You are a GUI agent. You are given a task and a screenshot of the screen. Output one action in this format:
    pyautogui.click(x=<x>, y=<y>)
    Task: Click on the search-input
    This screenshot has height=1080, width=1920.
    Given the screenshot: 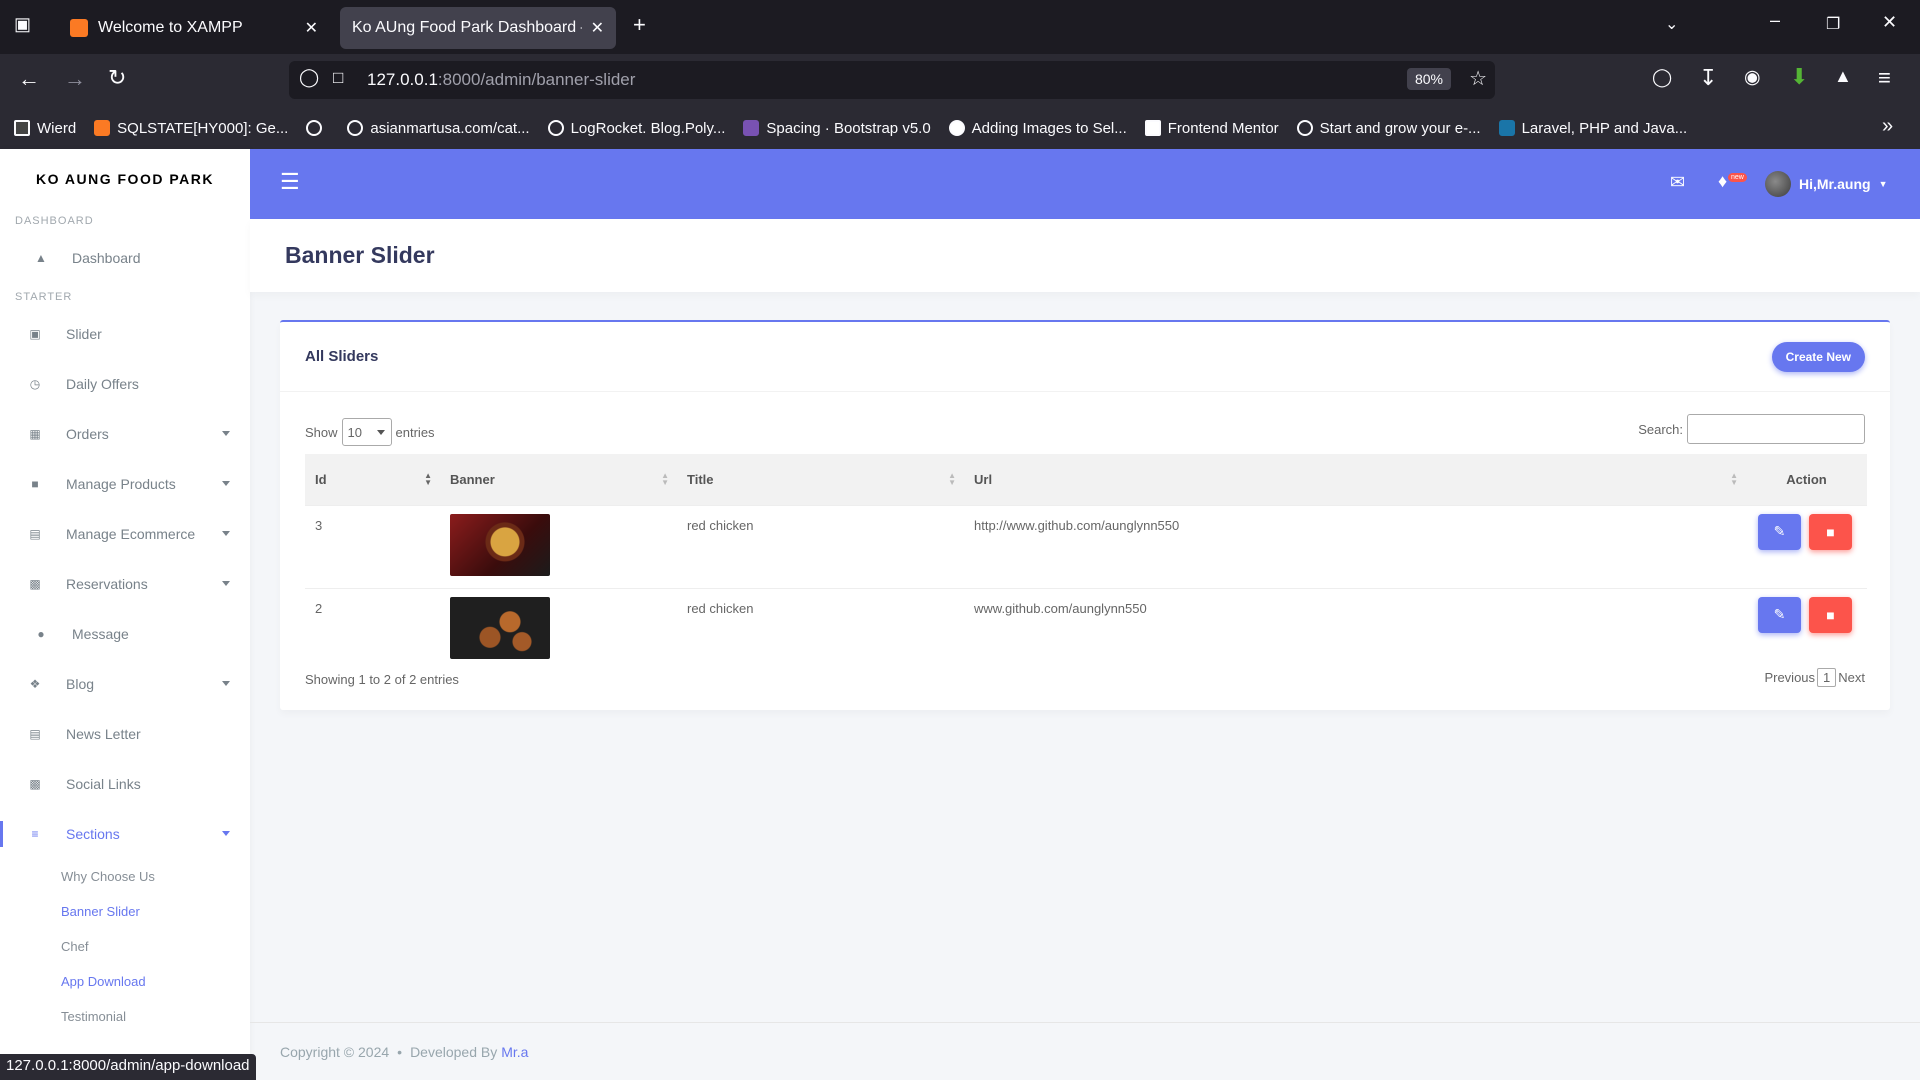 What is the action you would take?
    pyautogui.click(x=1776, y=429)
    